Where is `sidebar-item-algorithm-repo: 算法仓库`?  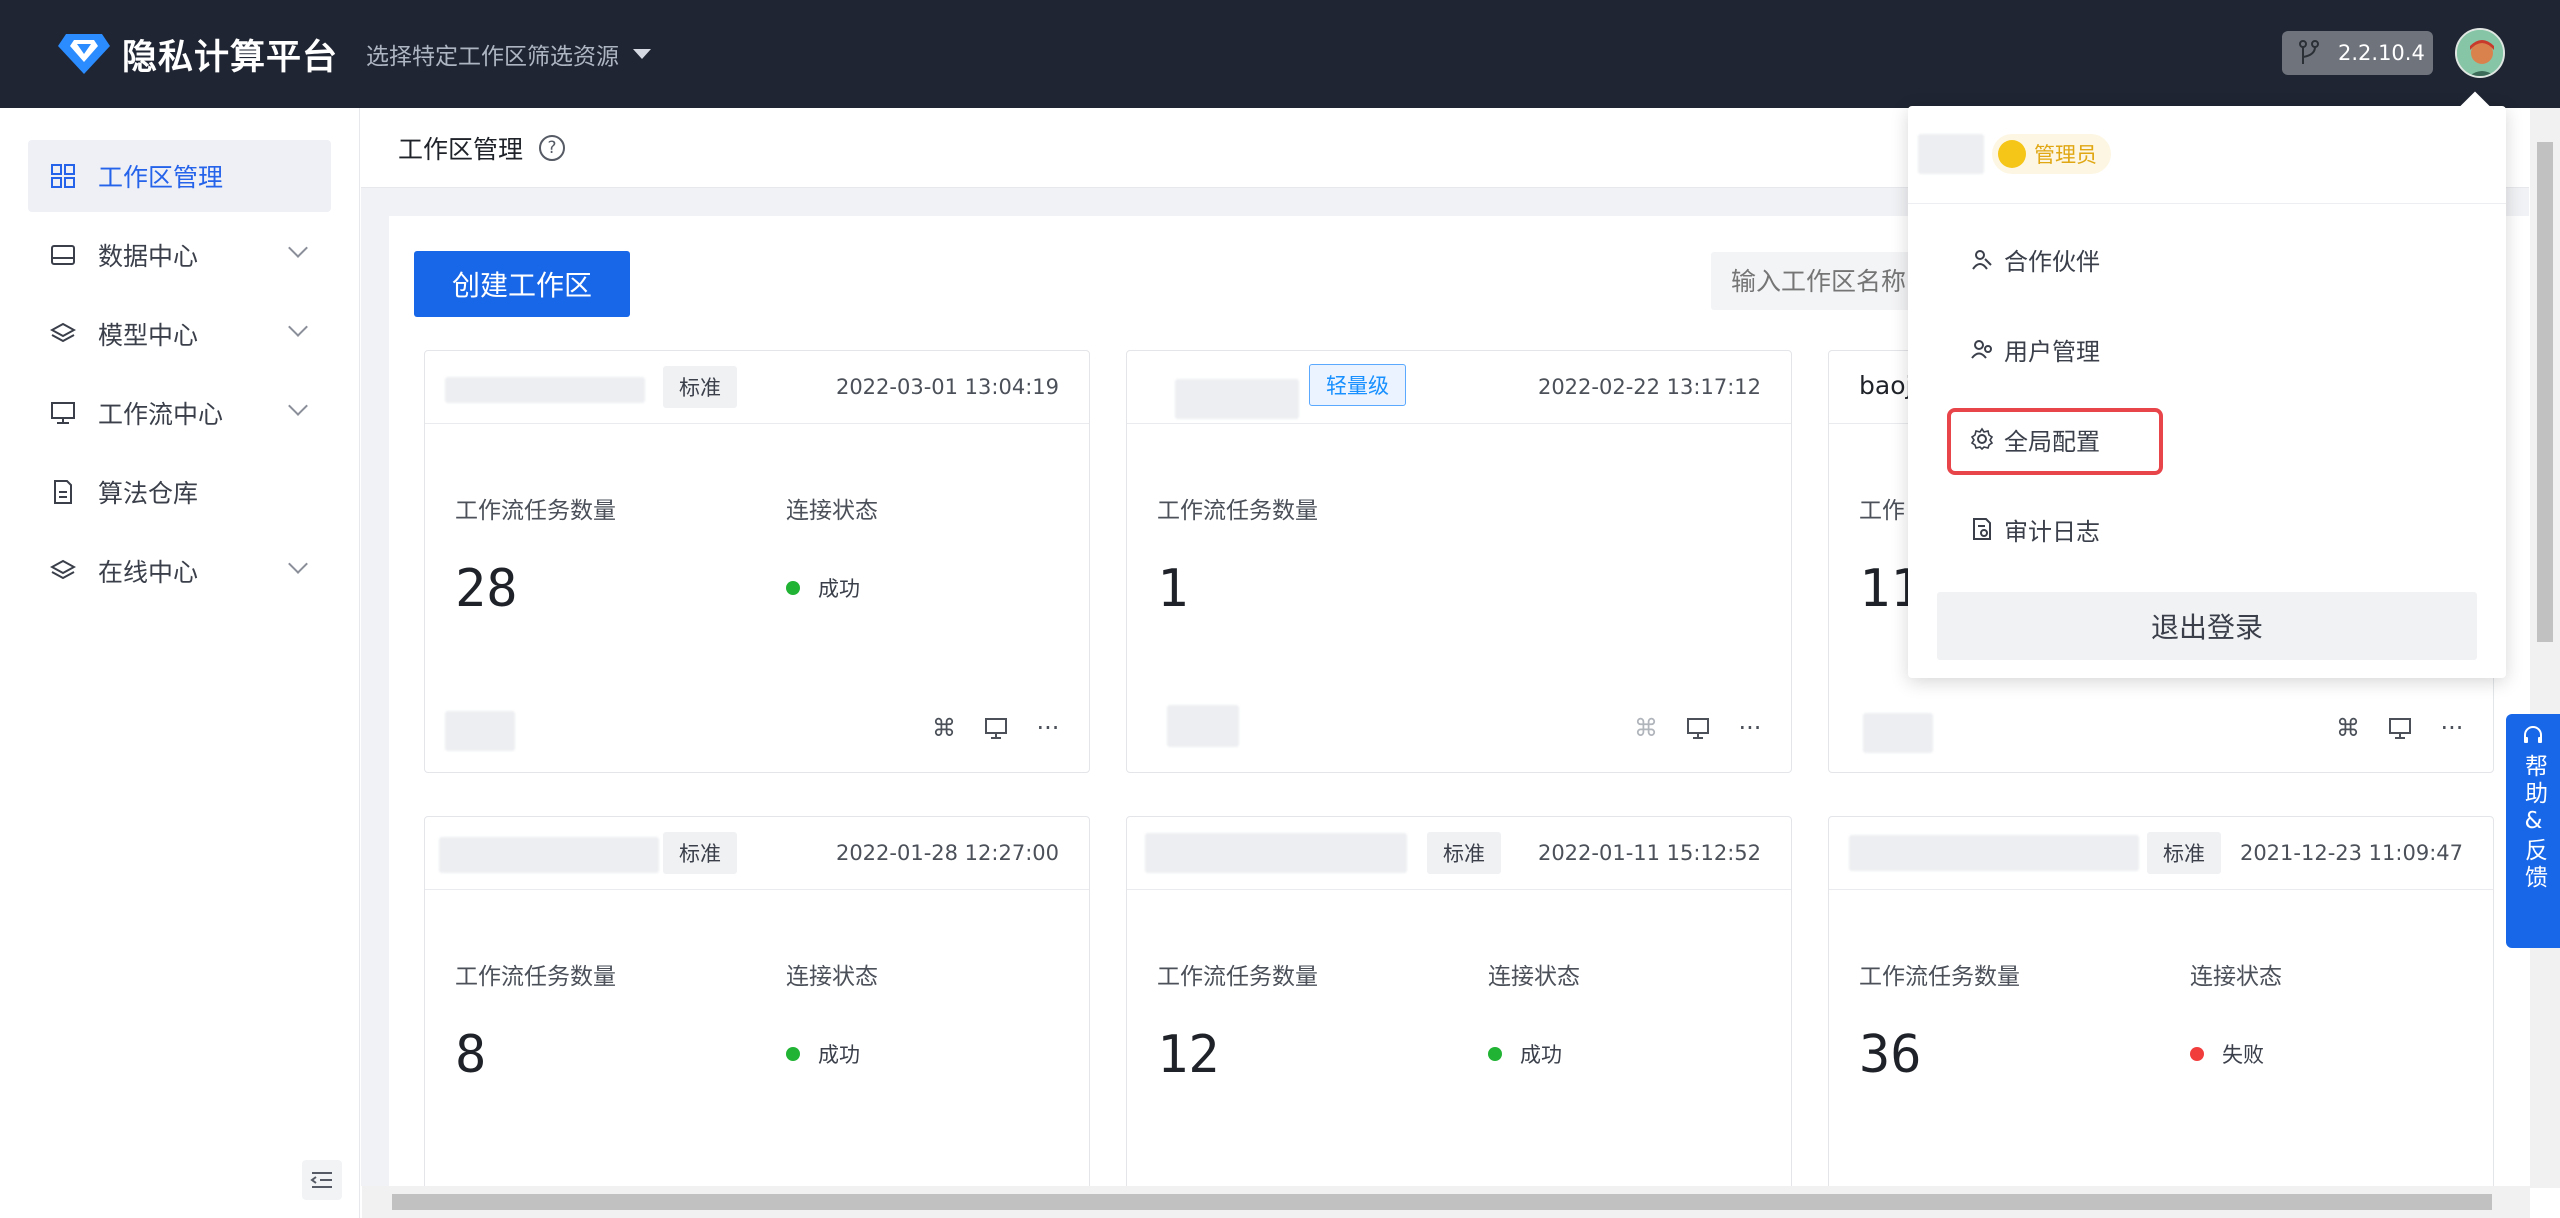 sidebar-item-algorithm-repo: 算法仓库 is located at coordinates (179, 492).